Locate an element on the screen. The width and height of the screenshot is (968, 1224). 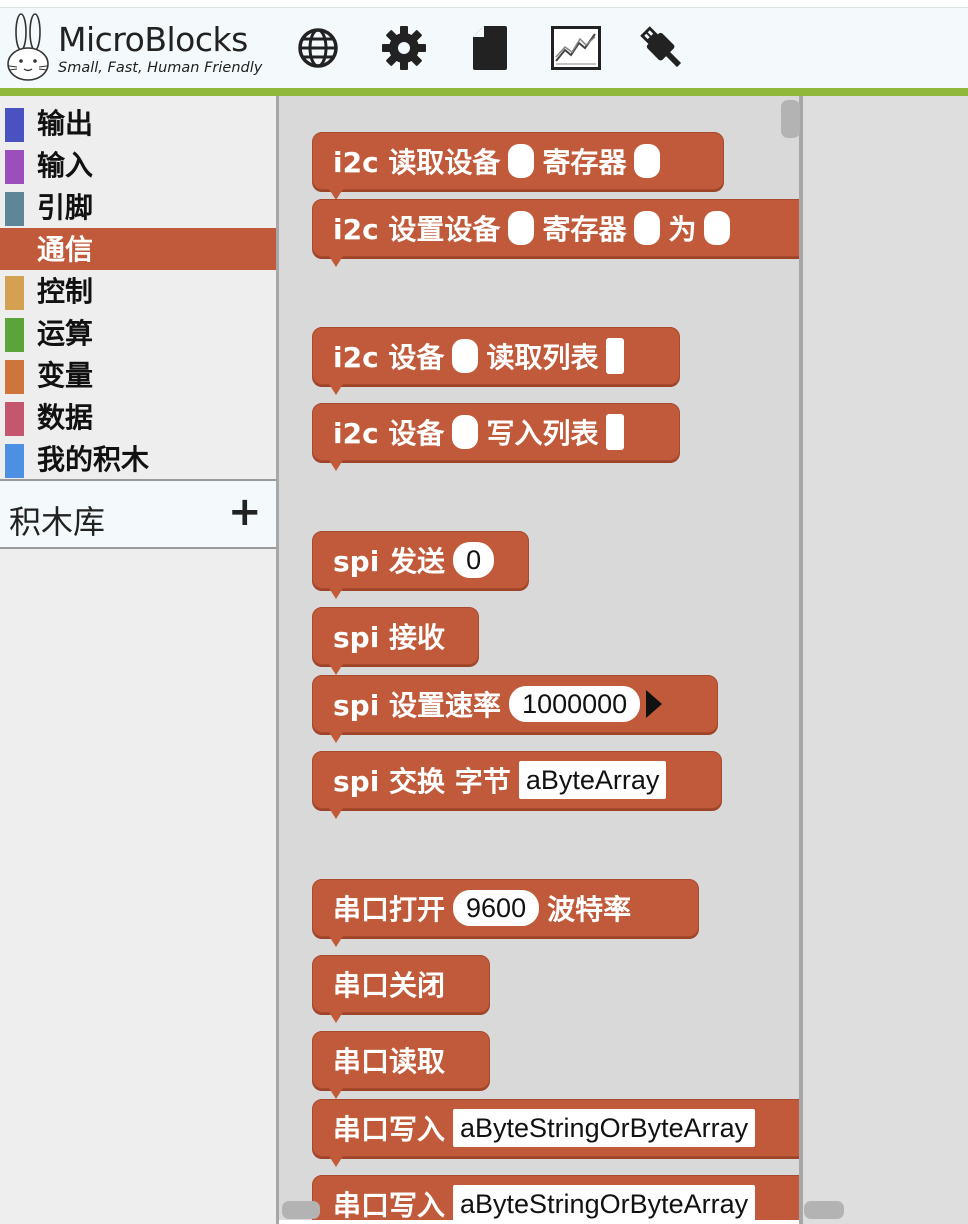
top-bar: MicroBlocks Small, Fast, Human Friendly is located at coordinates (484, 44).